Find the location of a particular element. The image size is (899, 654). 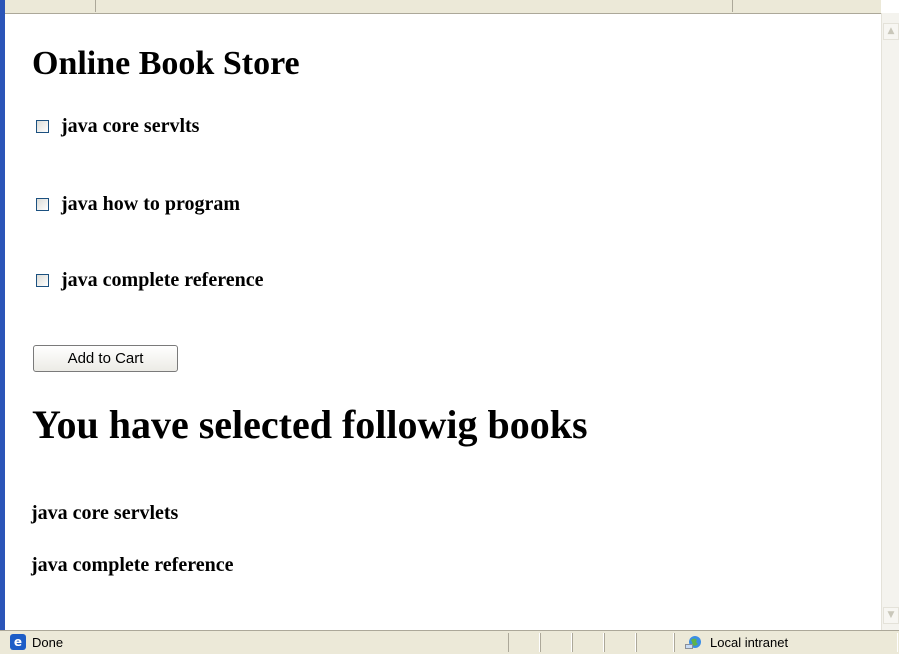

book-label: java complete reference is located at coordinates (162, 279).